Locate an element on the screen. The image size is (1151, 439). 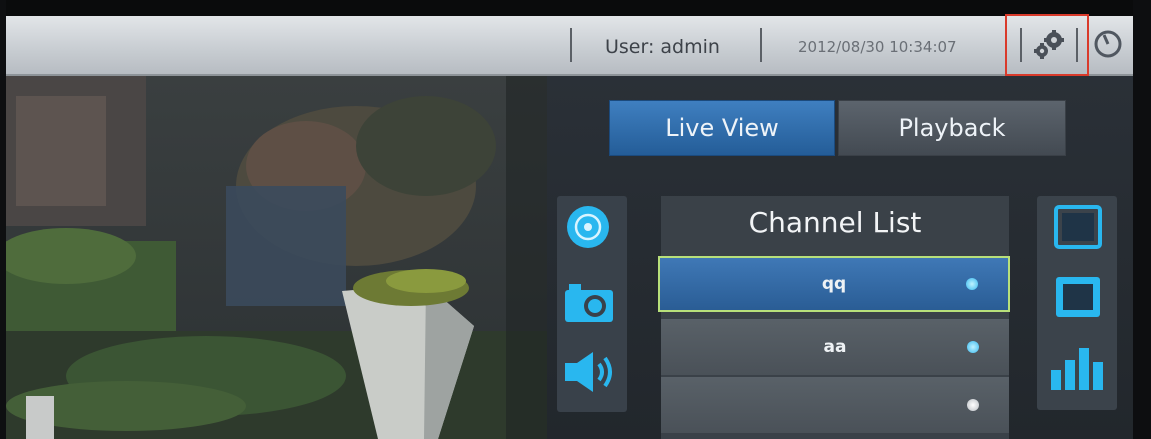
channel-item-label: qq is located at coordinates (834, 284).